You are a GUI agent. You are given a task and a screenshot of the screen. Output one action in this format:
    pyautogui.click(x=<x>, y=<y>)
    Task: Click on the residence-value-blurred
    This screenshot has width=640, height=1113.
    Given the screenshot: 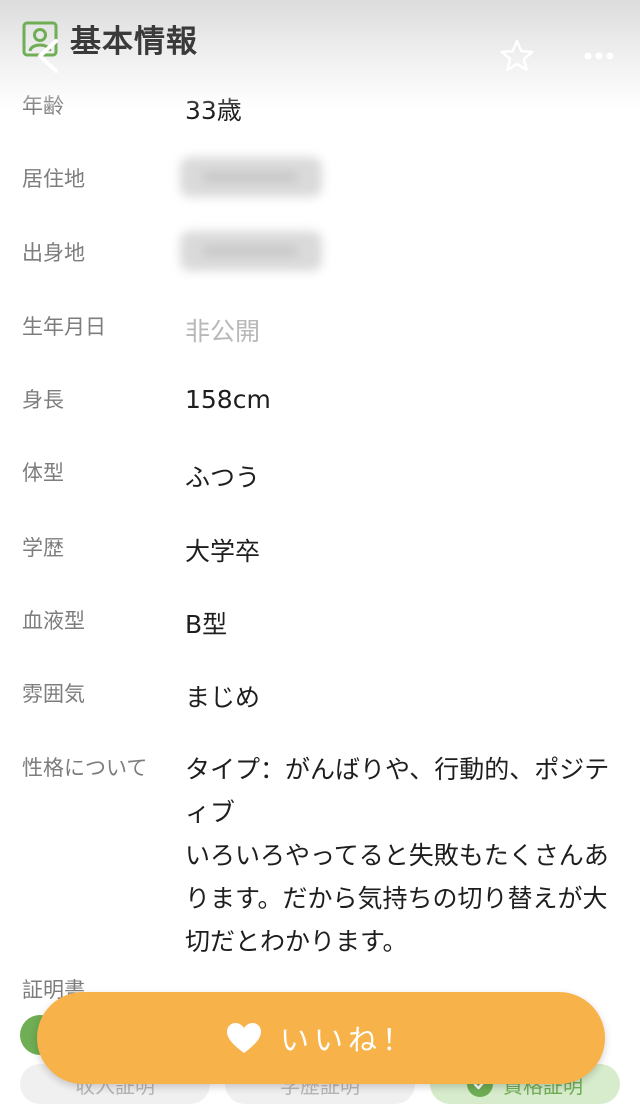 What is the action you would take?
    pyautogui.click(x=251, y=177)
    